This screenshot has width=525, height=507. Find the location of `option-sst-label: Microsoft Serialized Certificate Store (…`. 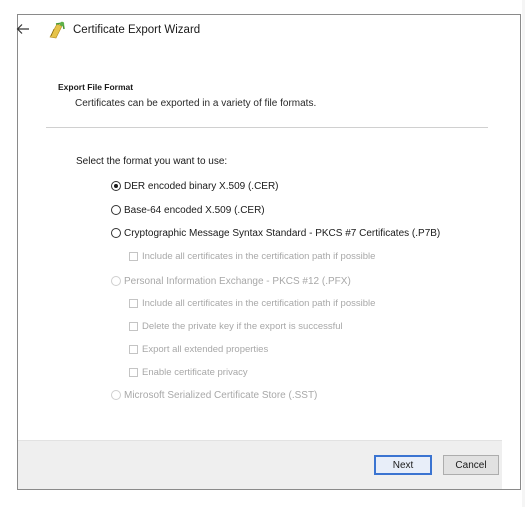

option-sst-label: Microsoft Serialized Certificate Store (… is located at coordinates (221, 395).